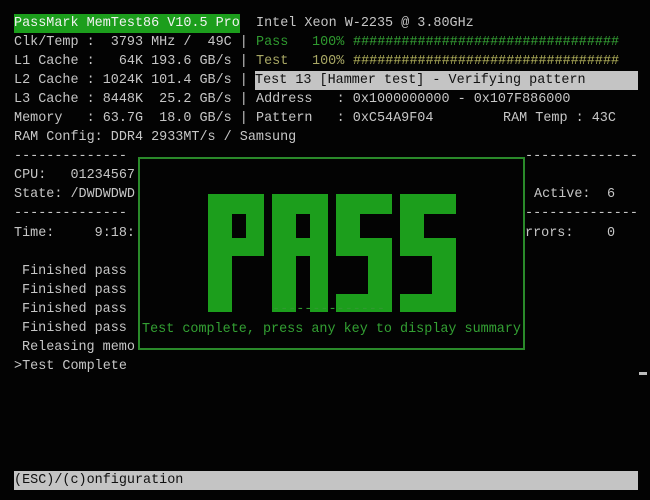 The width and height of the screenshot is (650, 500). I want to click on active-value: 6, so click(611, 194).